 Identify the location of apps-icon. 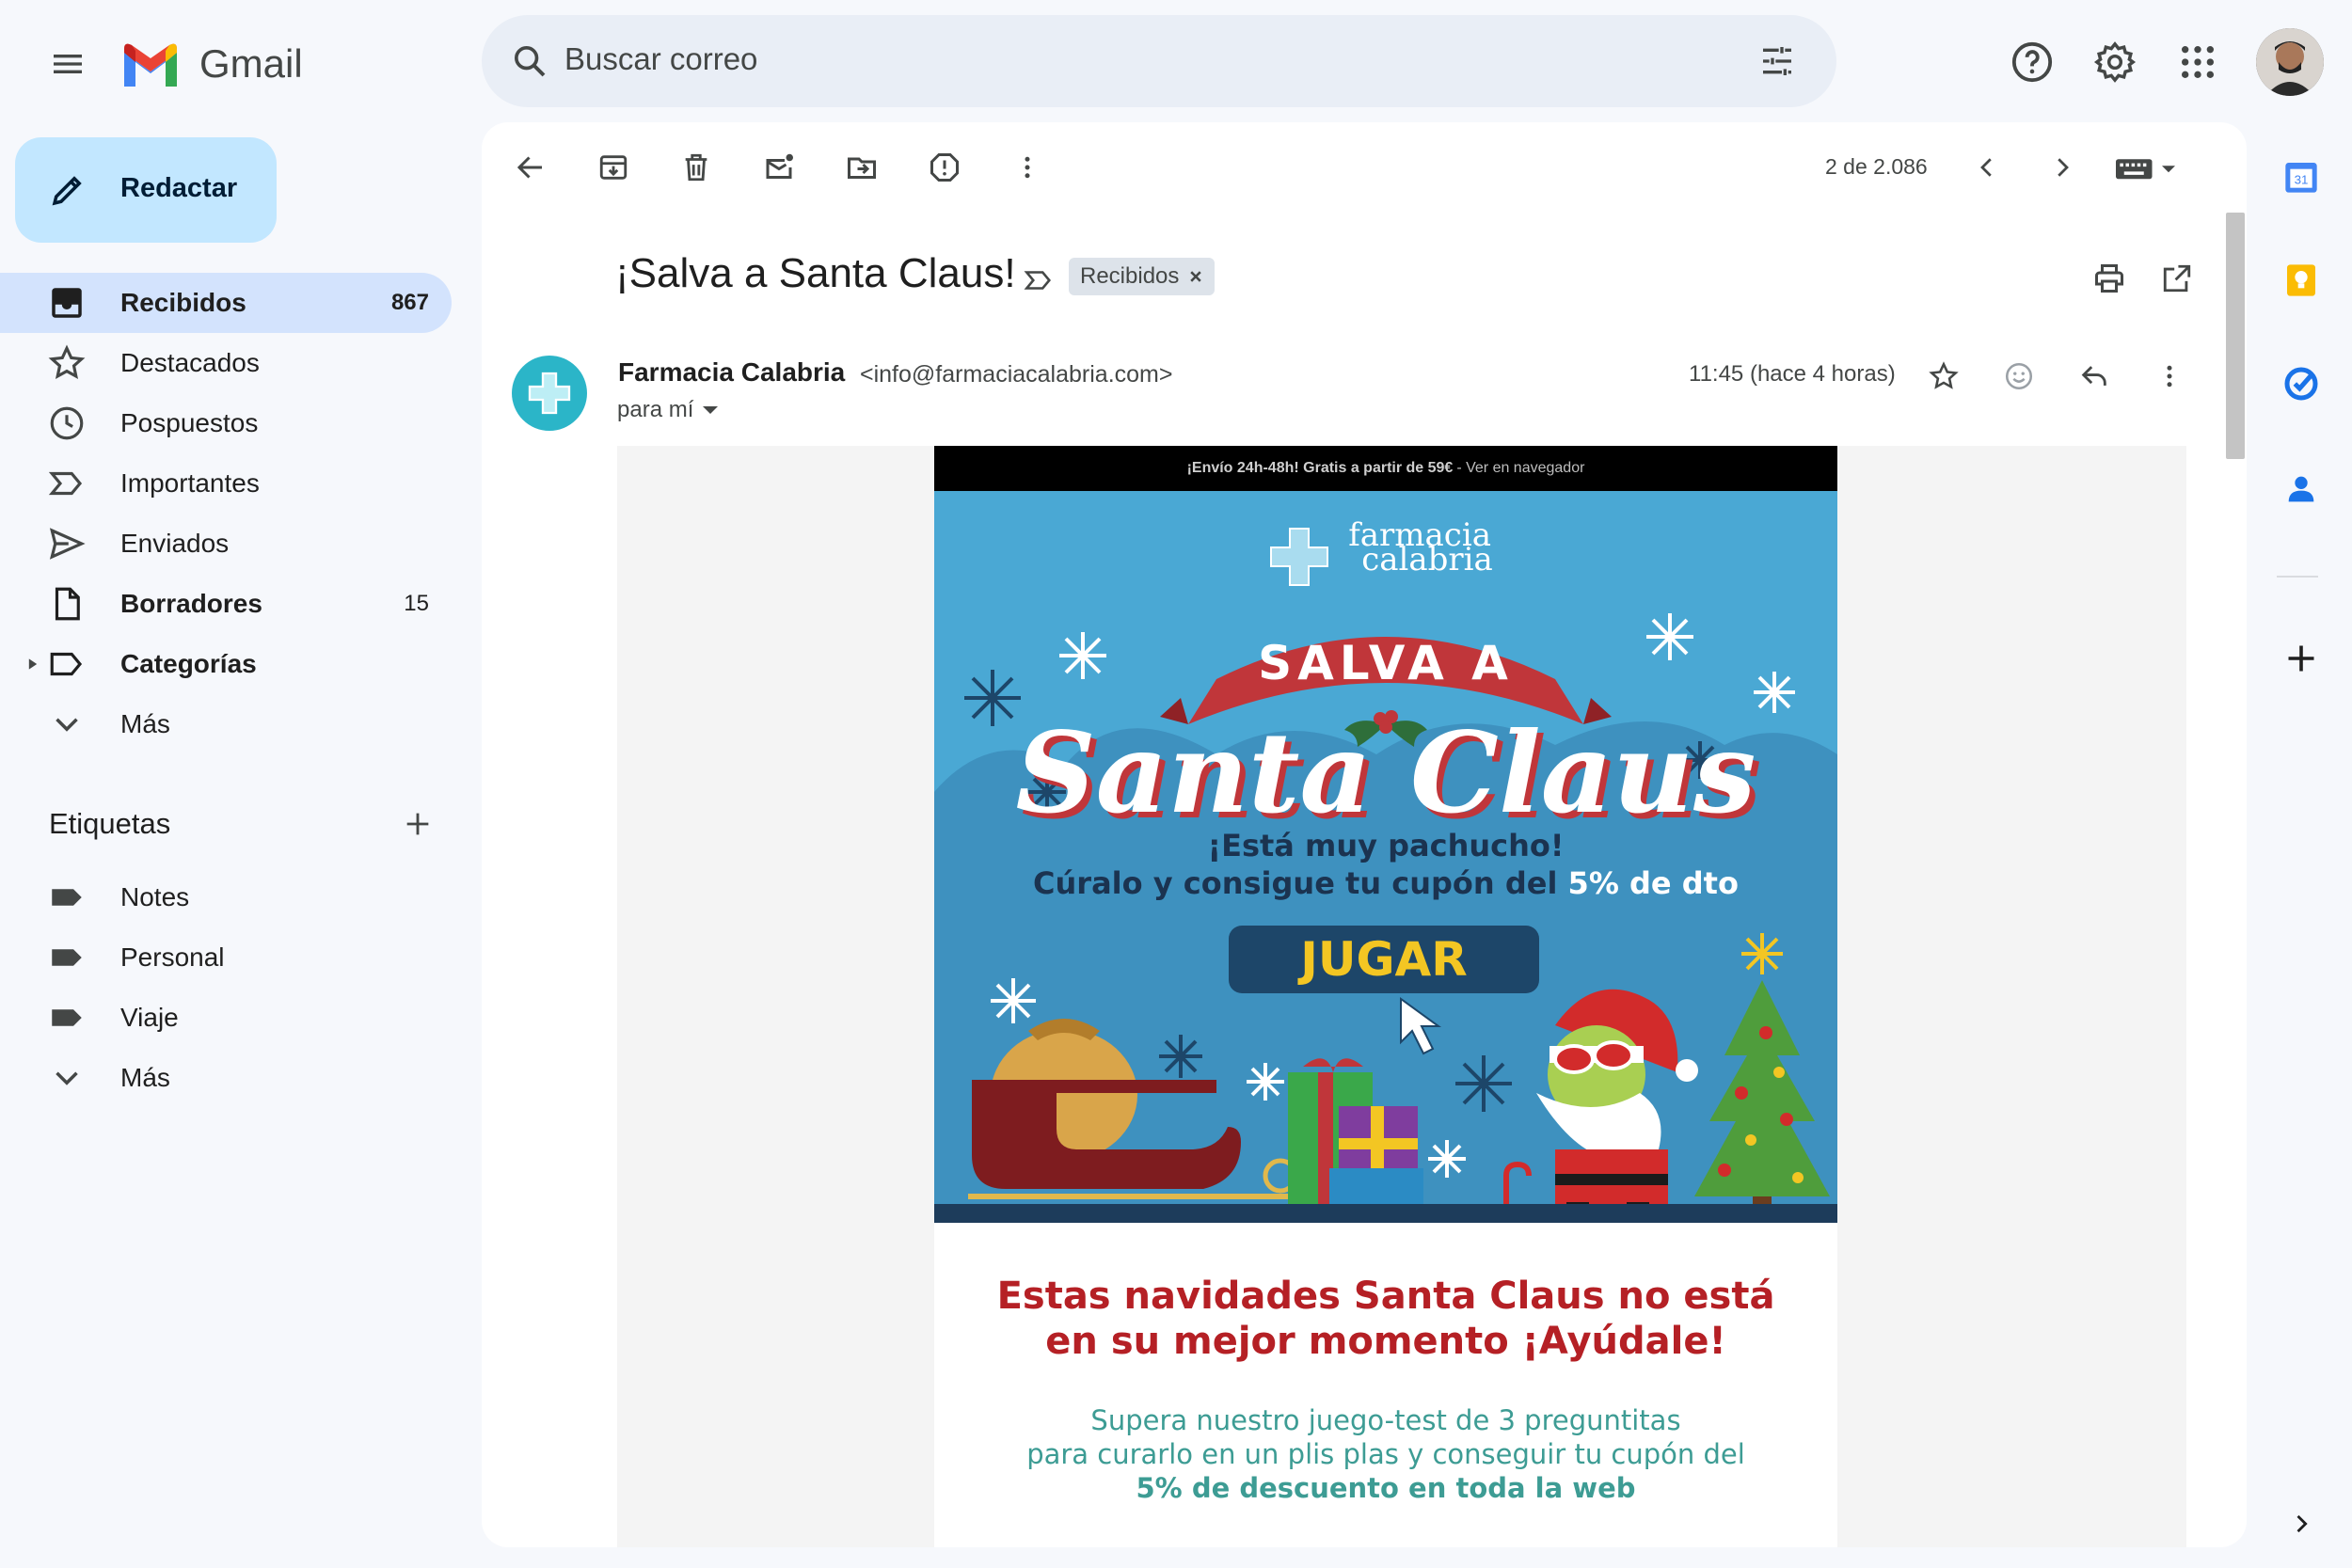
(2198, 62).